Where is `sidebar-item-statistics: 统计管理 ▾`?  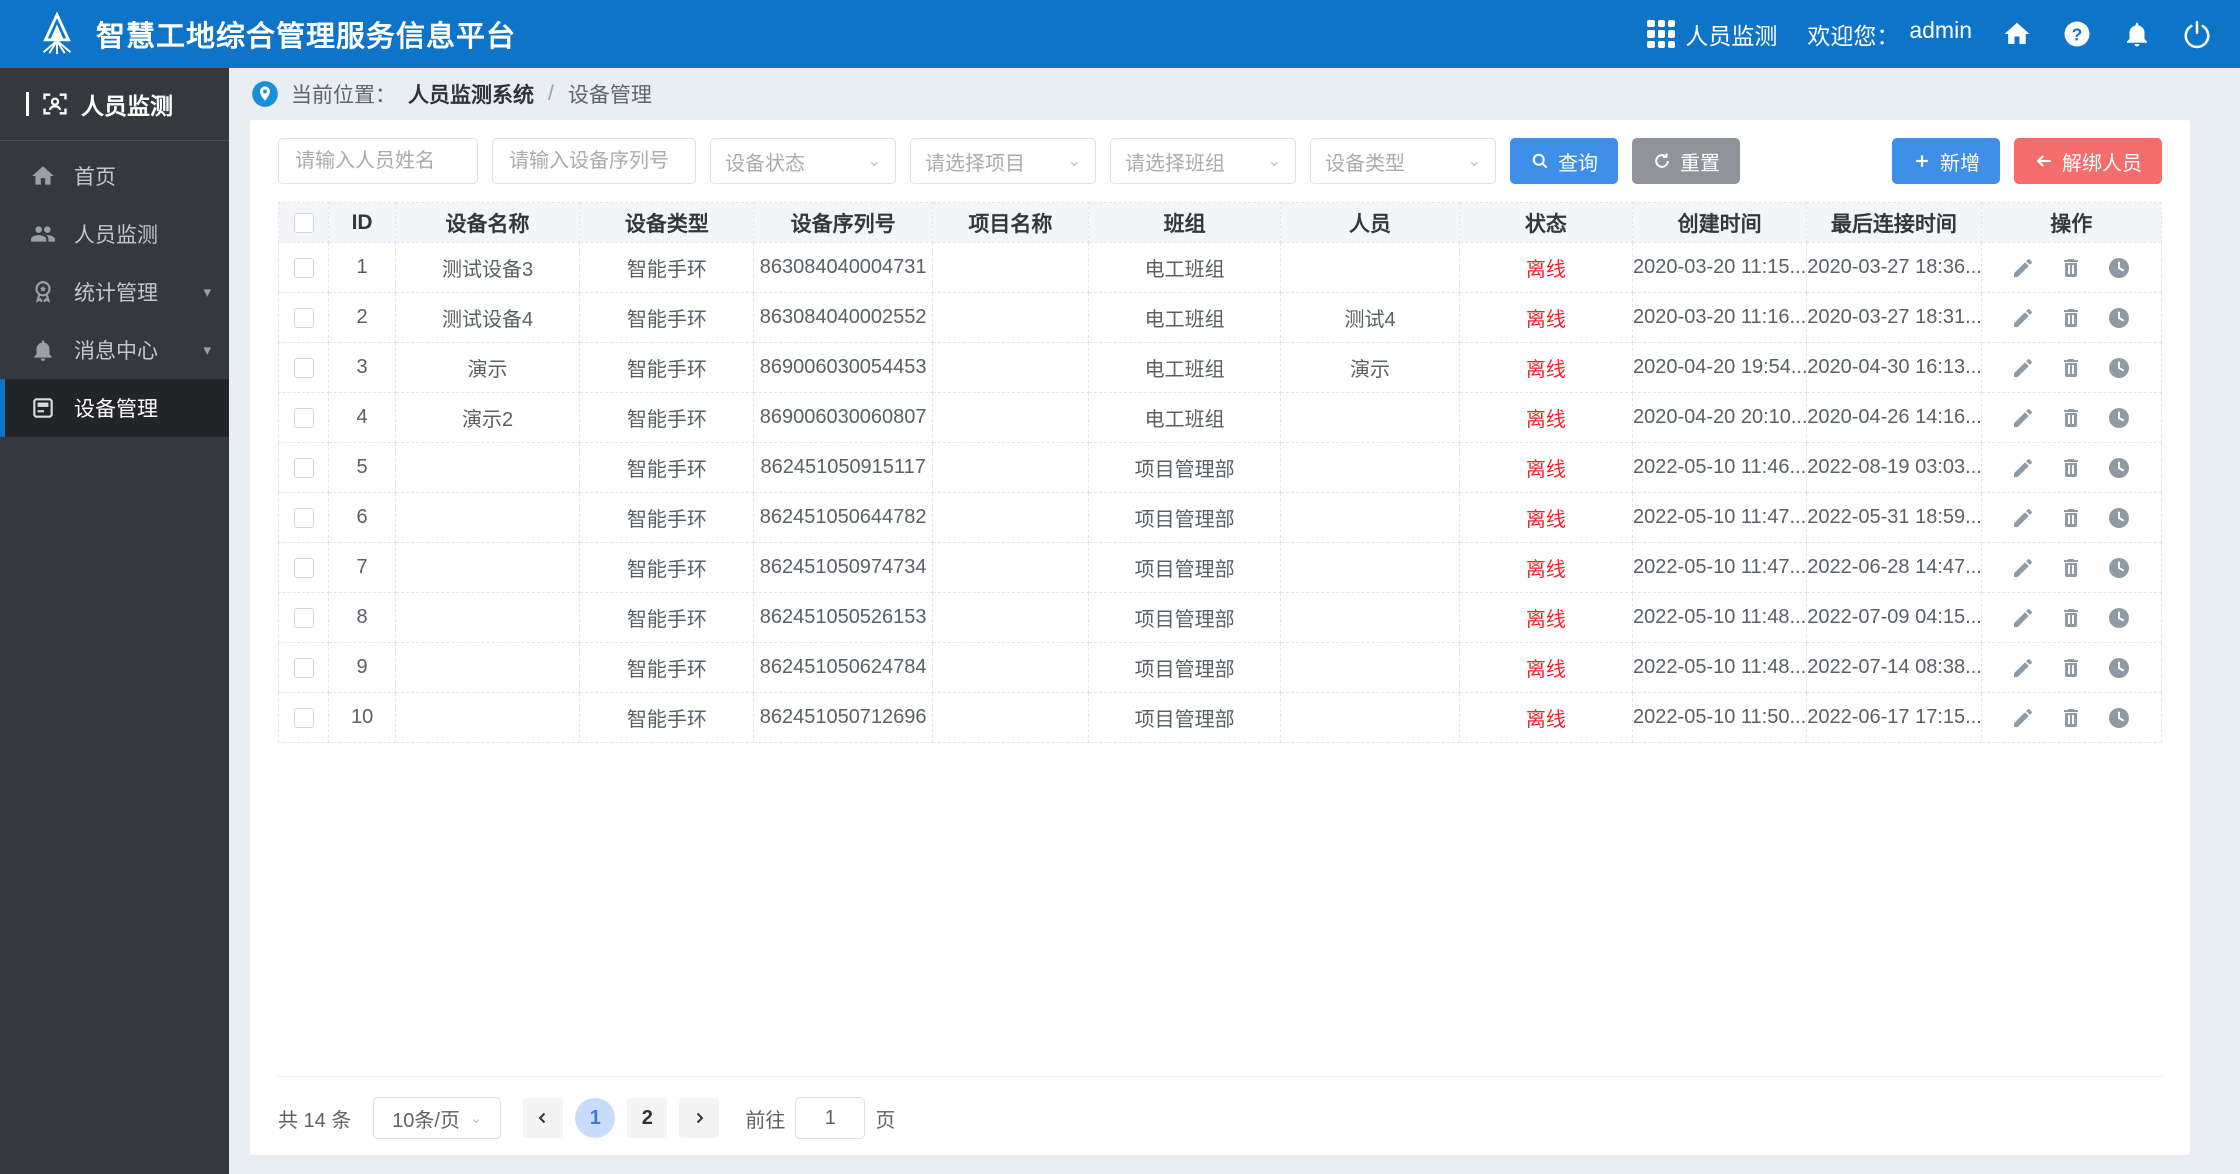
sidebar-item-statistics: 统计管理 ▾ is located at coordinates (114, 292).